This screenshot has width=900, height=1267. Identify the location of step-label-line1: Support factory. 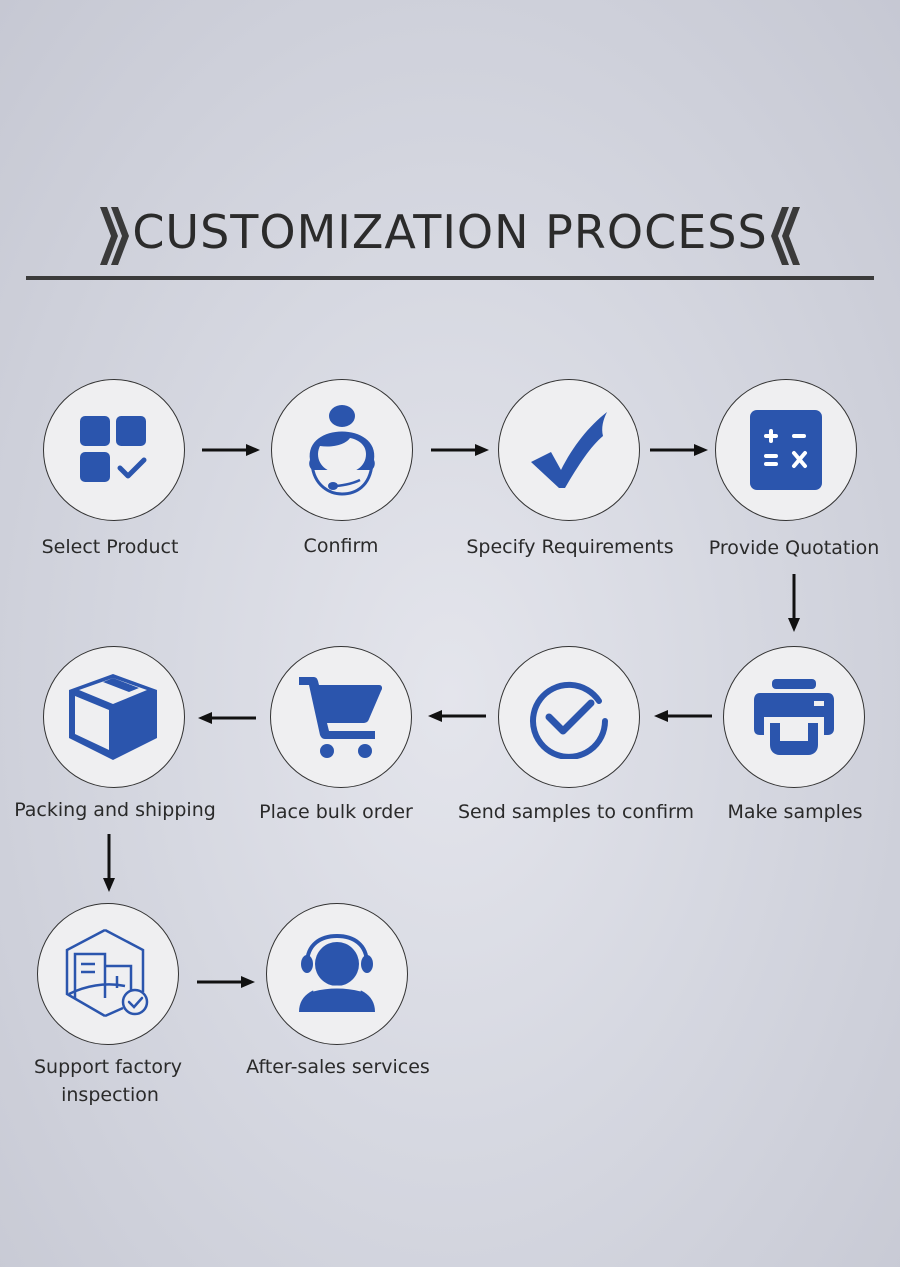
(108, 1067).